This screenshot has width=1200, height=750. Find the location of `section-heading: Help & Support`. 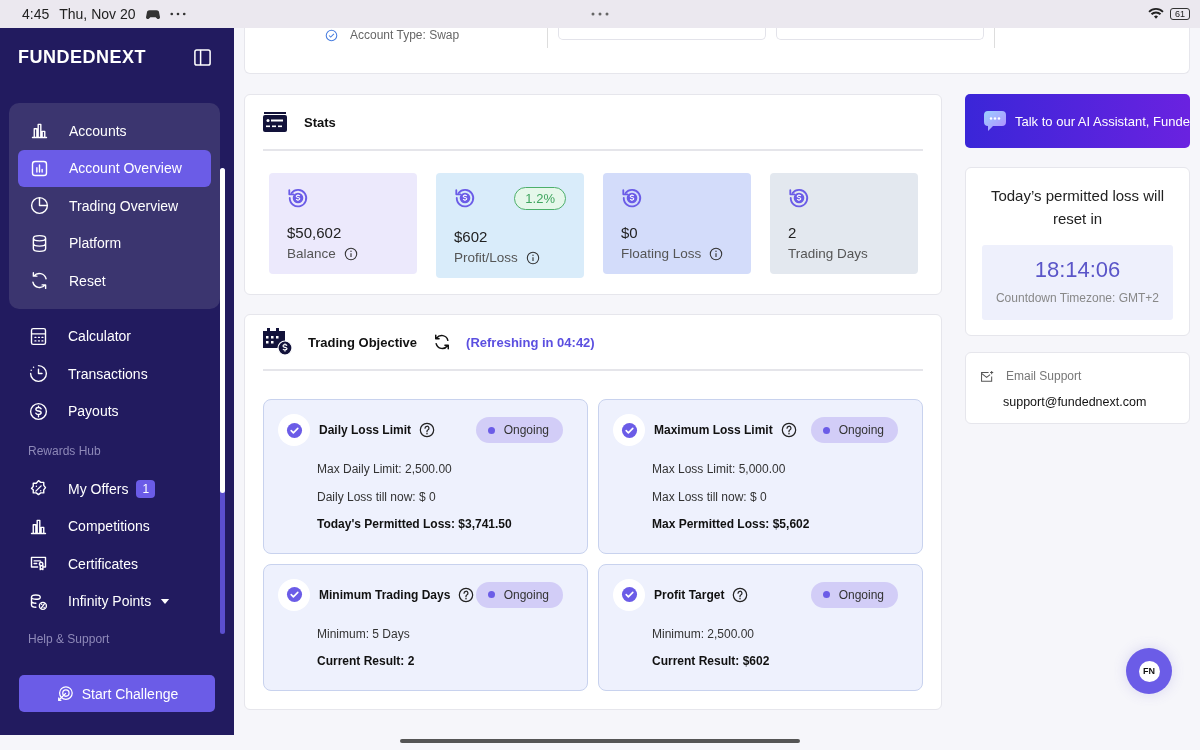

section-heading: Help & Support is located at coordinates (69, 639).